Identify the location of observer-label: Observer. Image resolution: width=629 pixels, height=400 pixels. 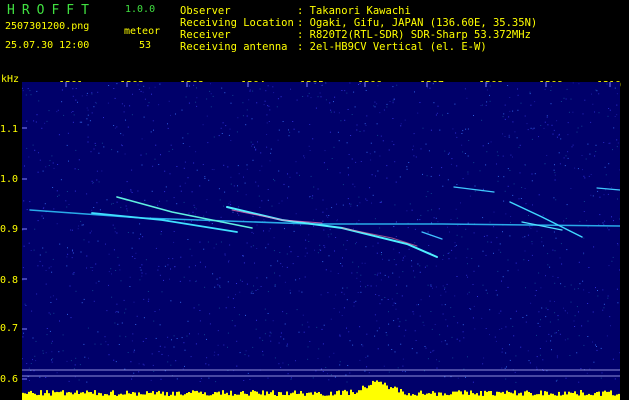
(205, 11).